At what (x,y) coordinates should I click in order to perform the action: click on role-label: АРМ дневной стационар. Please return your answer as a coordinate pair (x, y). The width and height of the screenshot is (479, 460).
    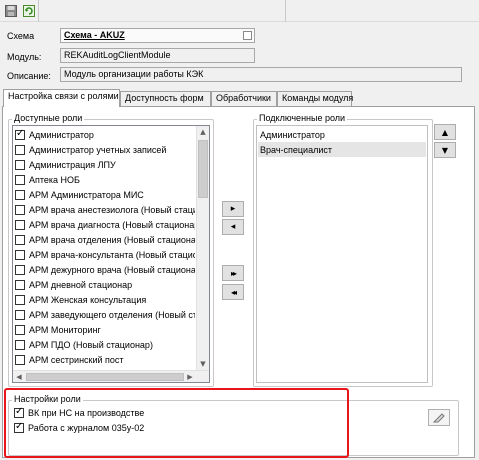
    Looking at the image, I should click on (81, 284).